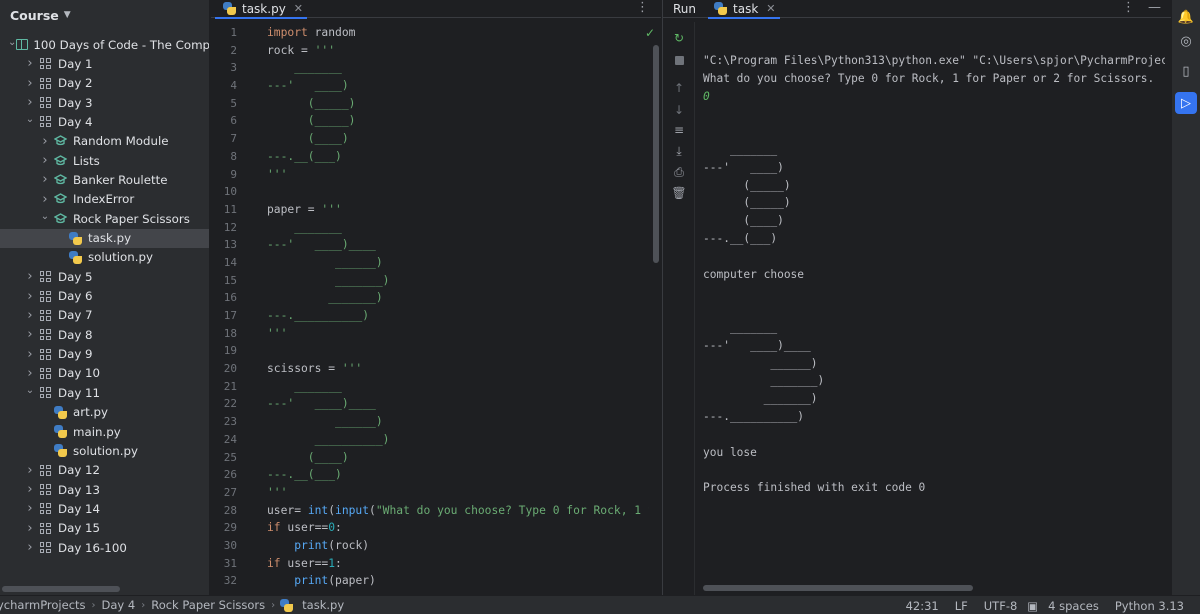  I want to click on tree-item-label: Day 10, so click(79, 373).